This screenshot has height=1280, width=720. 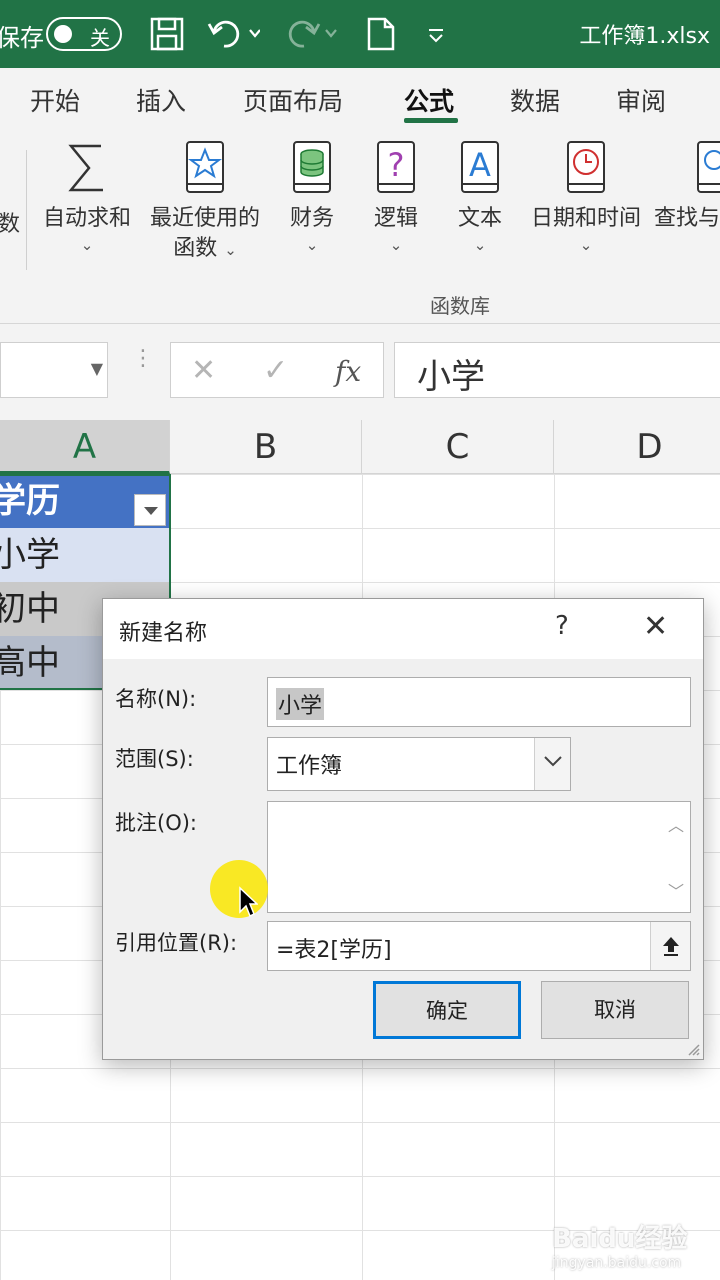 I want to click on dialog-title: 新建名称, so click(x=163, y=633).